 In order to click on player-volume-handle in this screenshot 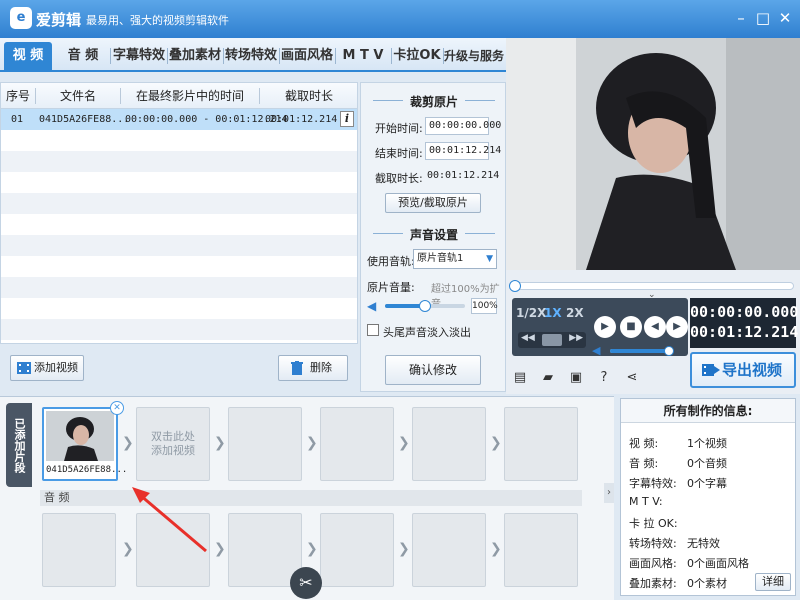, I will do `click(668, 351)`.